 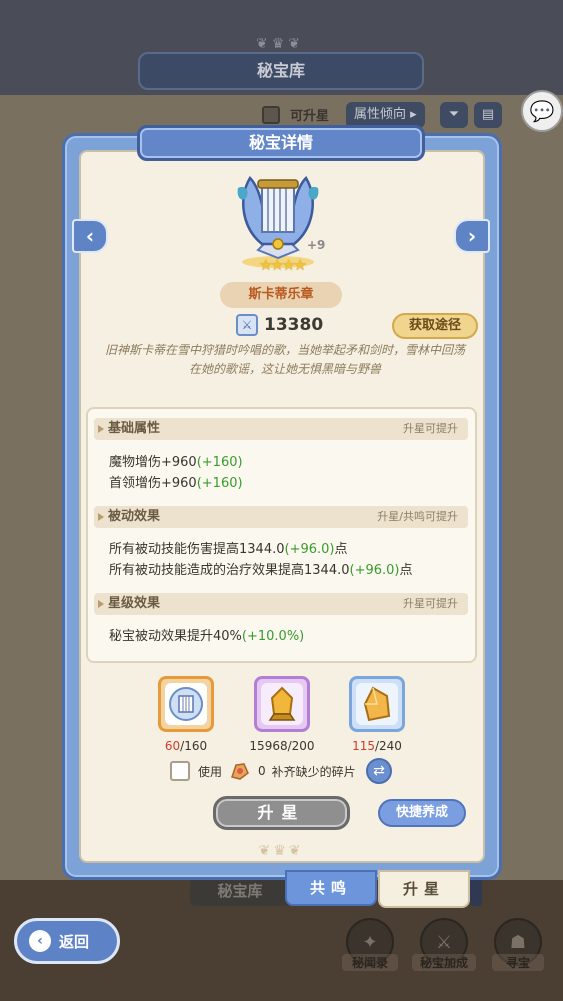 What do you see at coordinates (417, 516) in the screenshot?
I see `section-note: 升星/共鸣可提升` at bounding box center [417, 516].